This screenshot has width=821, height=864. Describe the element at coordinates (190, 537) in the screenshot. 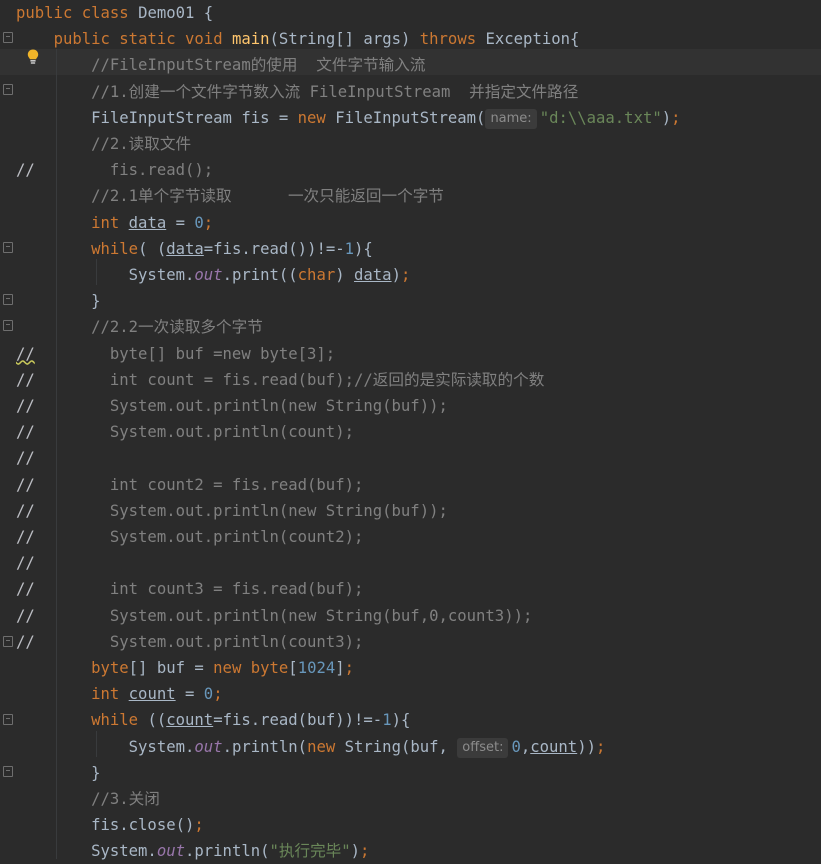

I see `code-text: System.out.println(count2);` at that location.